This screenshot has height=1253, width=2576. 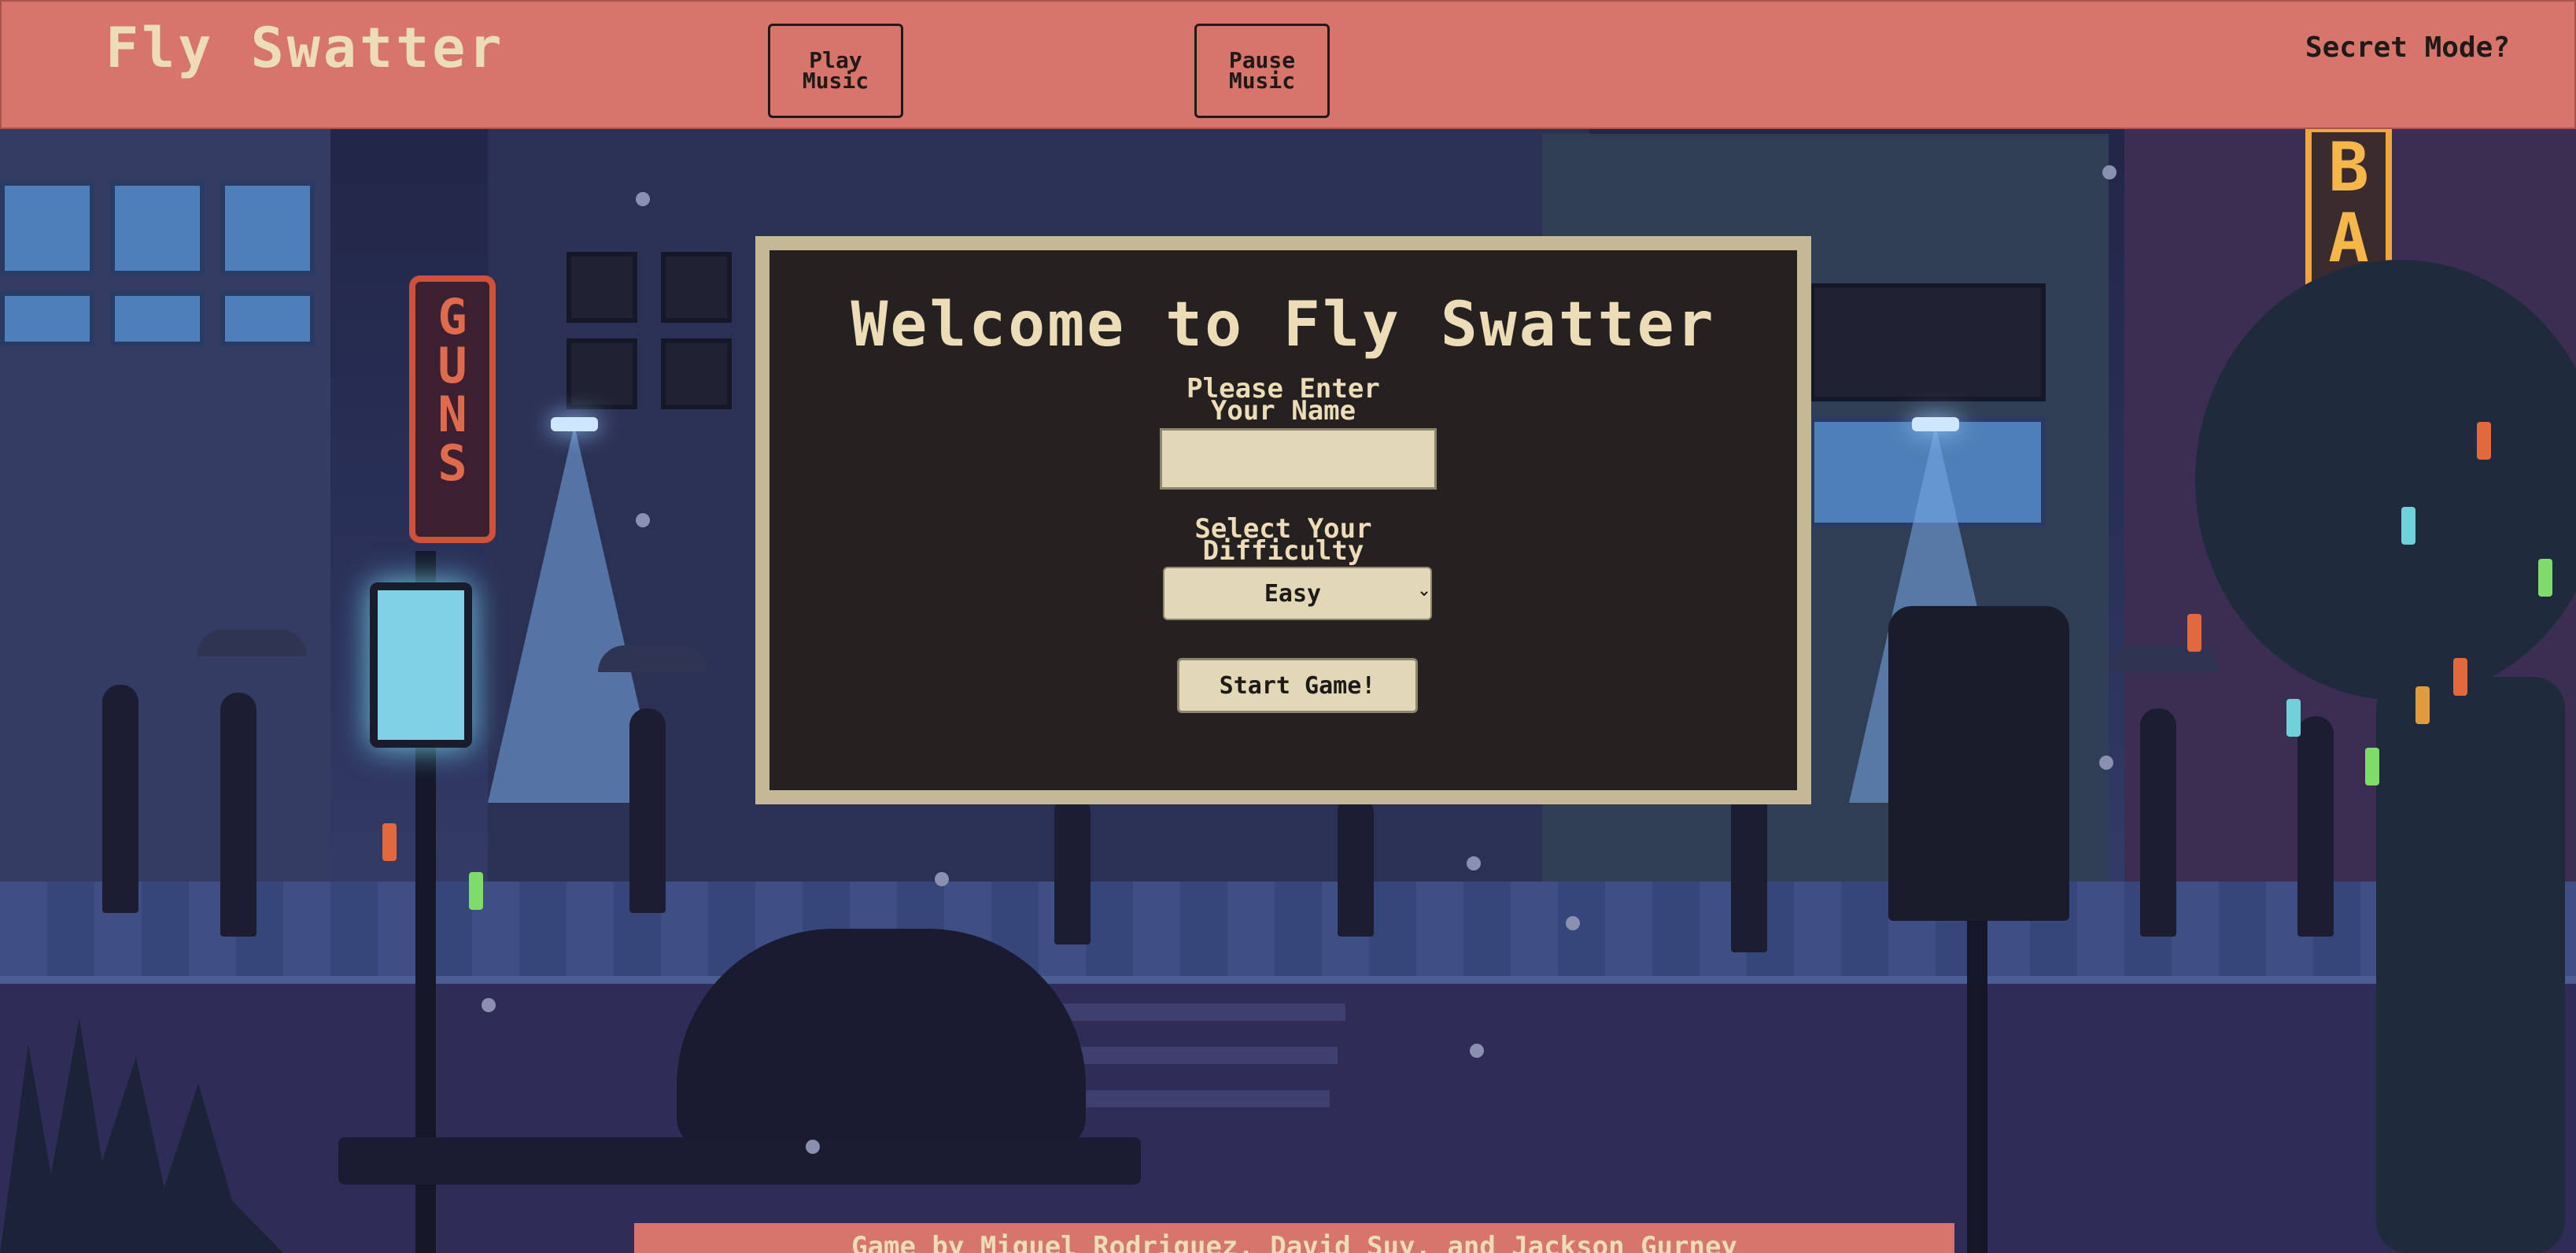 What do you see at coordinates (1298, 685) in the screenshot?
I see `start-game-button: Start Game!` at bounding box center [1298, 685].